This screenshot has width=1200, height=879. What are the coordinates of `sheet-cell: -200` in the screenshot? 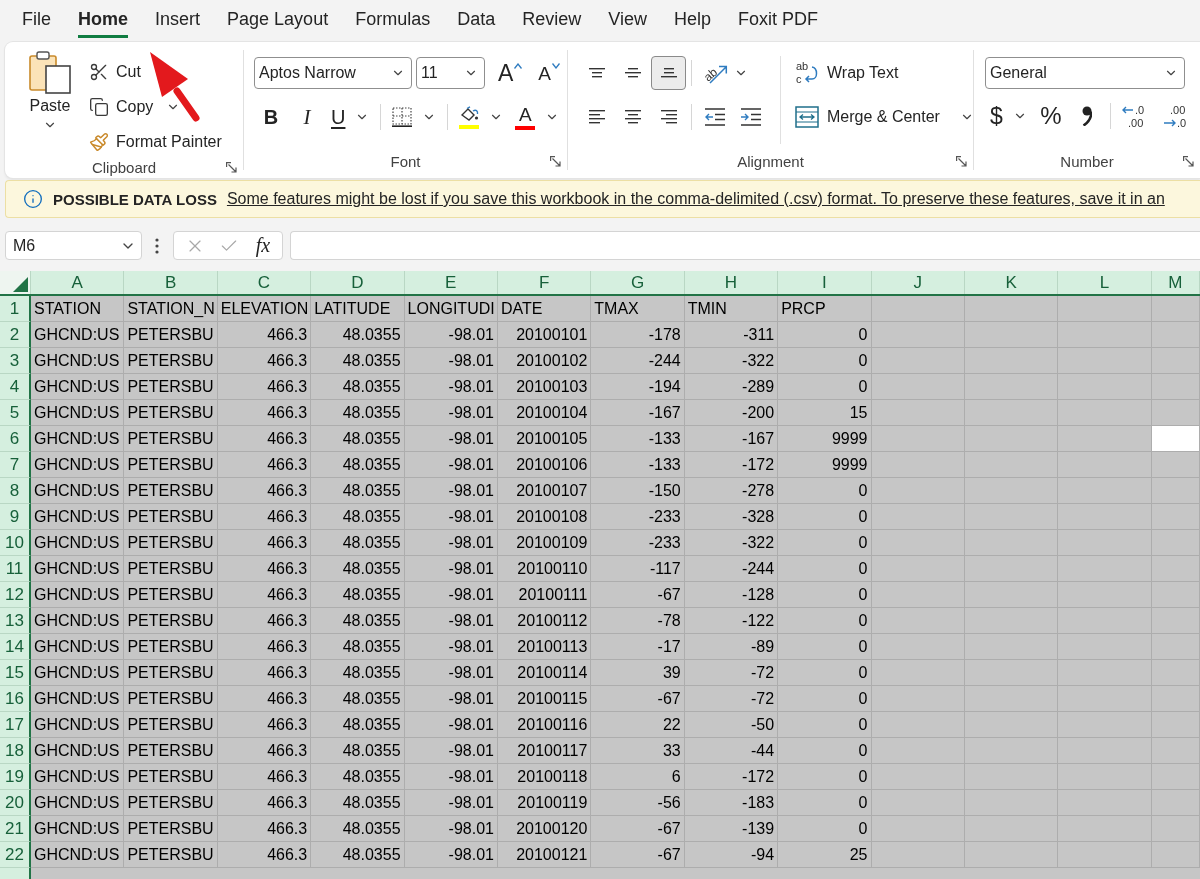 It's located at (731, 413).